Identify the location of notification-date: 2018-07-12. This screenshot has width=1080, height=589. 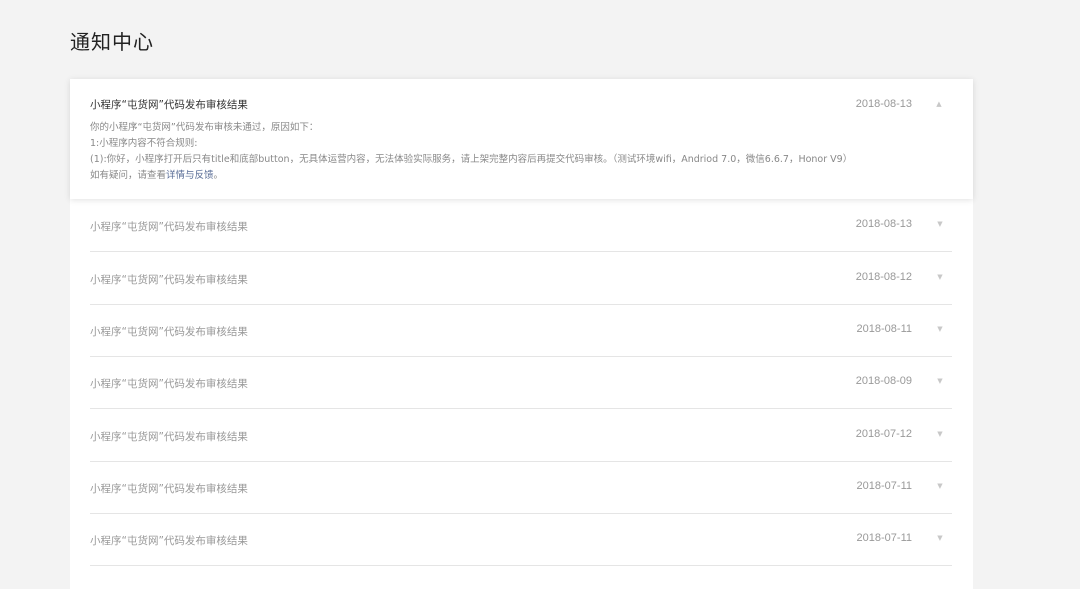
(883, 434).